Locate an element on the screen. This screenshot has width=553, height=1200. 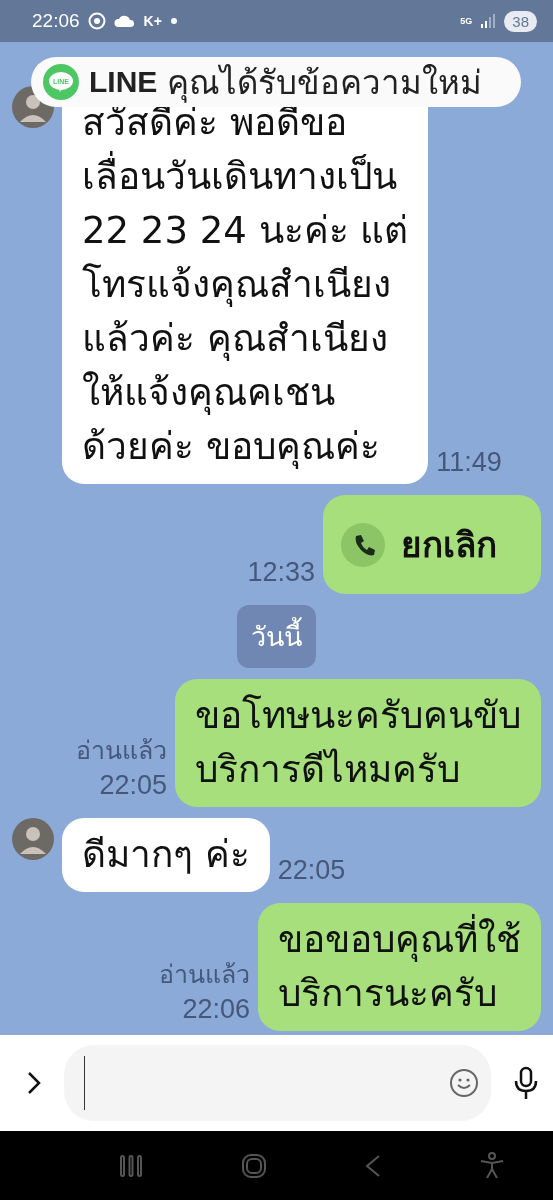
cloud-icon is located at coordinates (124, 21).